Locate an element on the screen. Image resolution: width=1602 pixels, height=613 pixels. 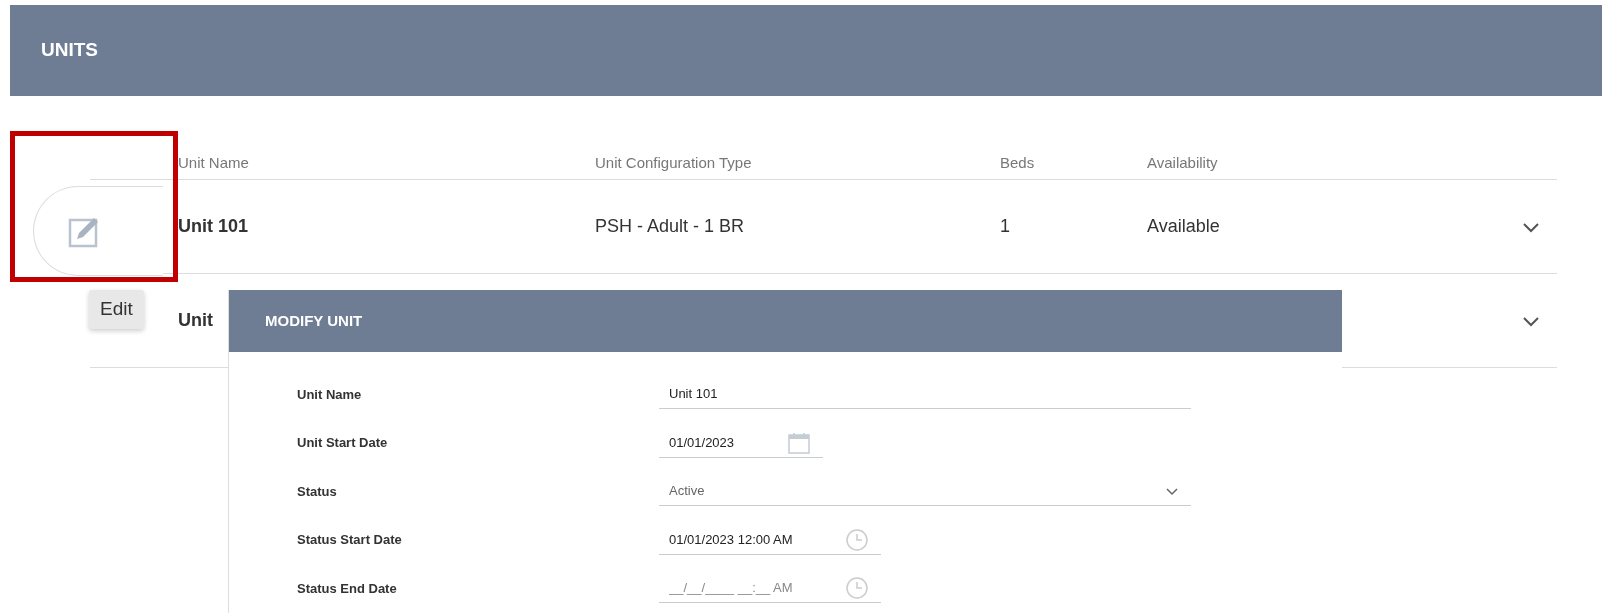
unit-name: Unit is located at coordinates (195, 320).